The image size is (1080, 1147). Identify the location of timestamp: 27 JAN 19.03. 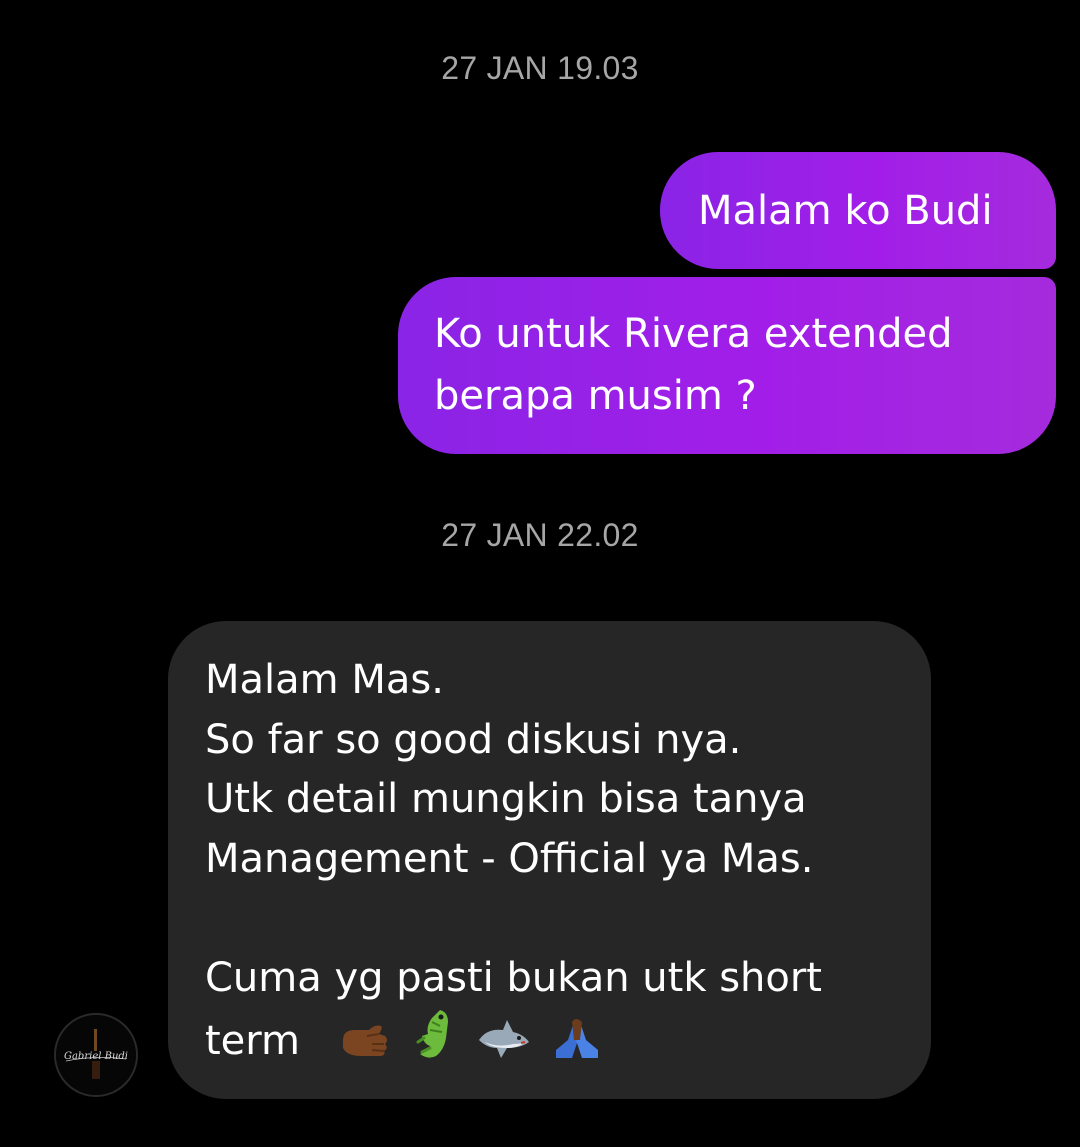
(540, 68).